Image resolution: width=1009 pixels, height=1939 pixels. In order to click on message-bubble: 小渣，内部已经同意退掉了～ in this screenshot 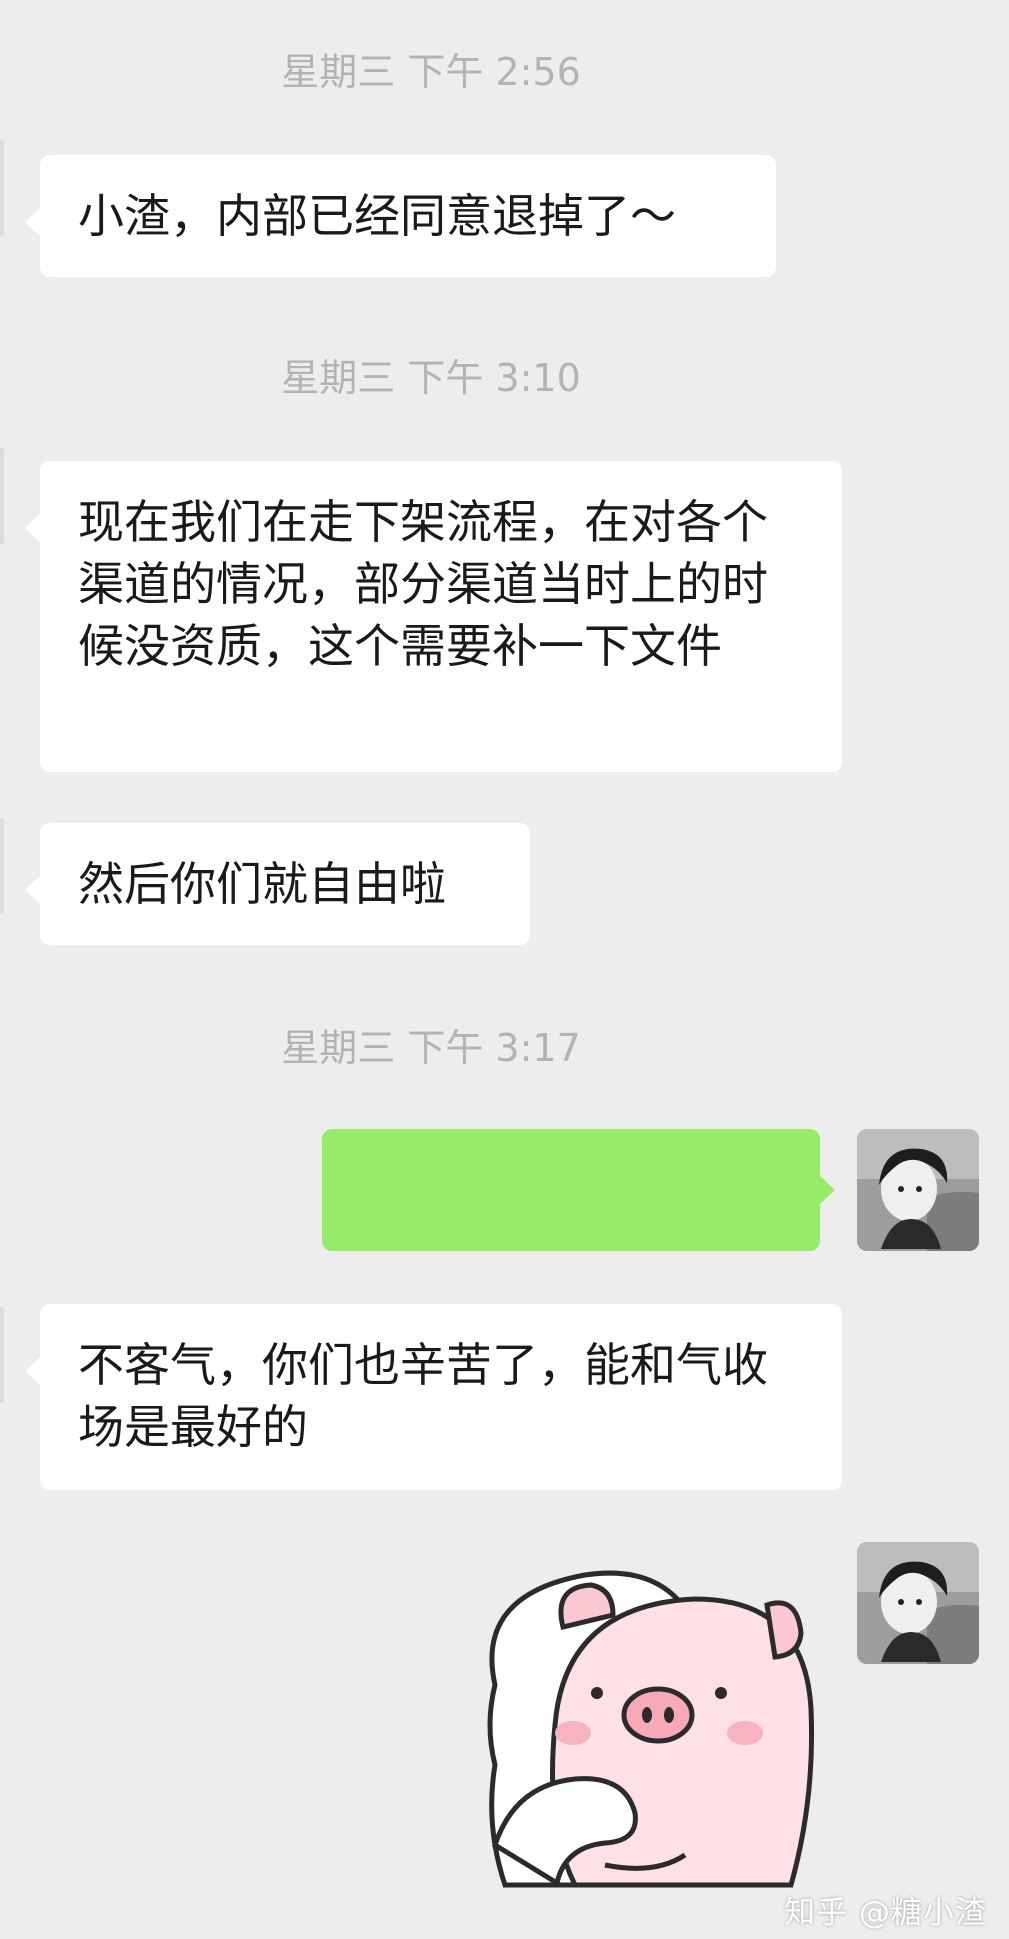, I will do `click(400, 216)`.